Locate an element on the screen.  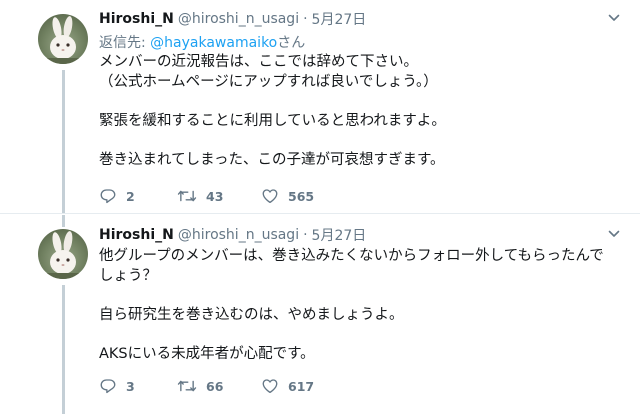
reply-mention-link: @hayakawamaiko is located at coordinates (213, 43).